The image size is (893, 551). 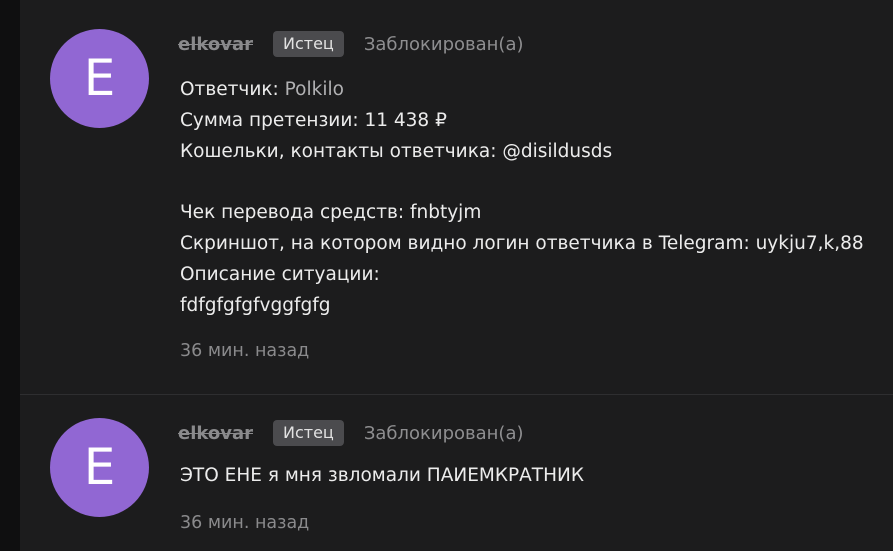 What do you see at coordinates (280, 274) in the screenshot?
I see `description-label: Описание ситуации:` at bounding box center [280, 274].